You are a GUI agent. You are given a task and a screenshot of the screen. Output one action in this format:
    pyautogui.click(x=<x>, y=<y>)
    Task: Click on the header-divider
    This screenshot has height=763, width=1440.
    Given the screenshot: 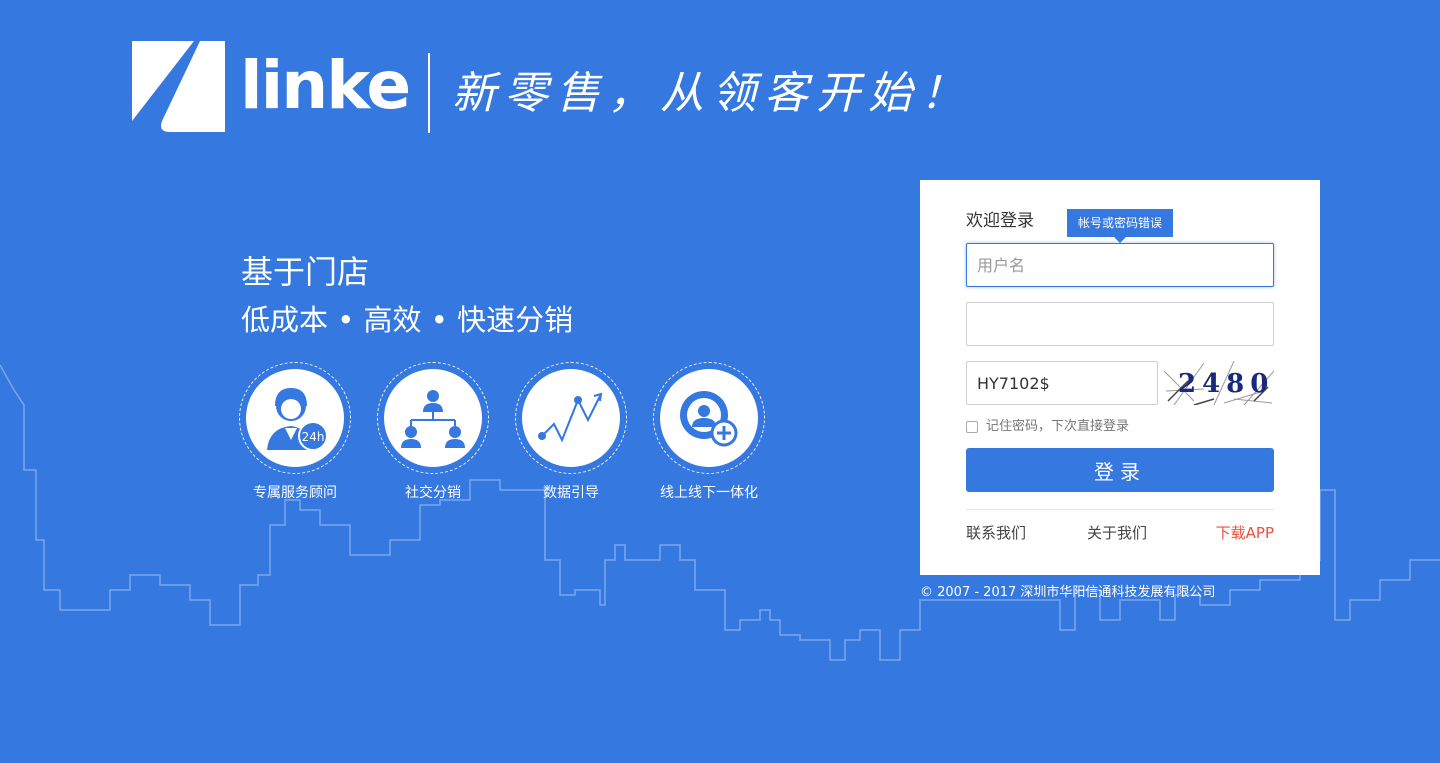 What is the action you would take?
    pyautogui.click(x=429, y=93)
    